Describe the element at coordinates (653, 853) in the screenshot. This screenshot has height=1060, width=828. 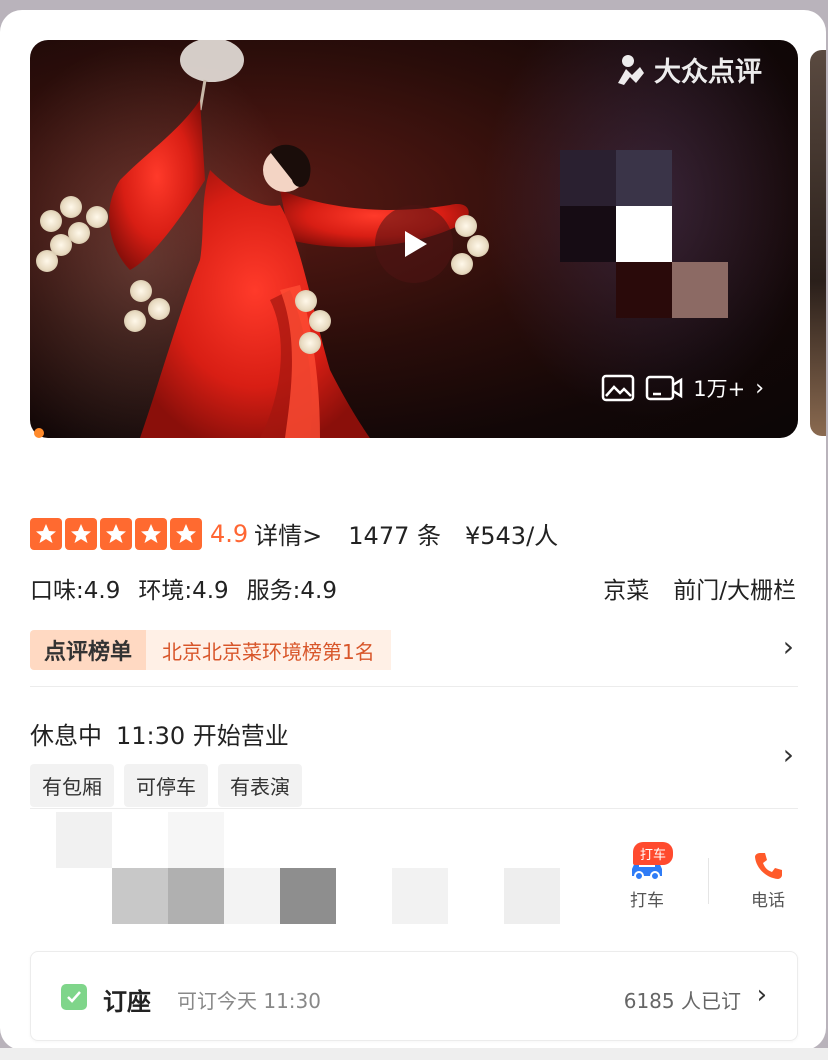
I see `taxi-badge: 打车` at that location.